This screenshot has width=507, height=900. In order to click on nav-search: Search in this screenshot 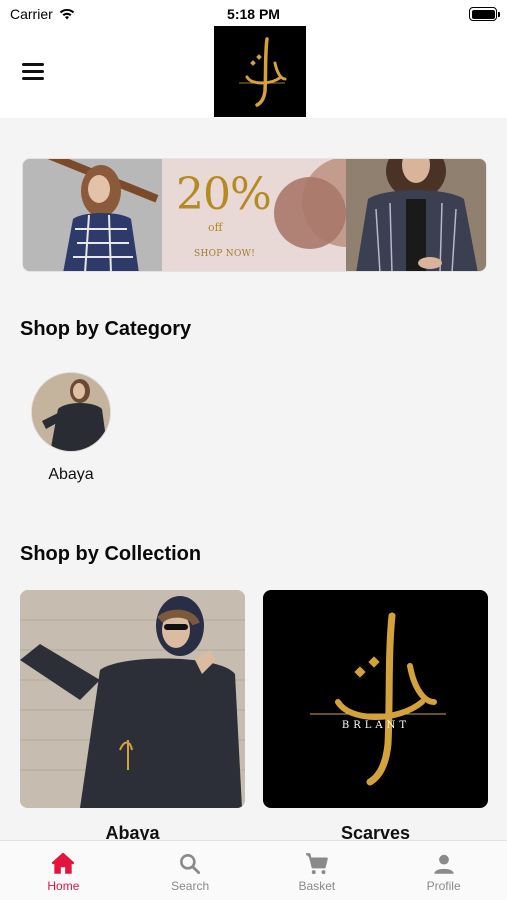, I will do `click(190, 870)`.